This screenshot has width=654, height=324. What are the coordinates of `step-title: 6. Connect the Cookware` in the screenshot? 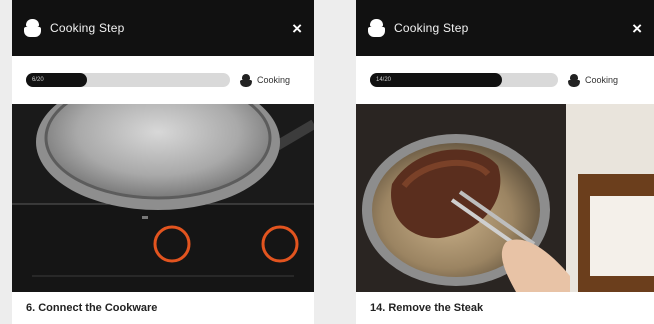 It's located at (92, 308).